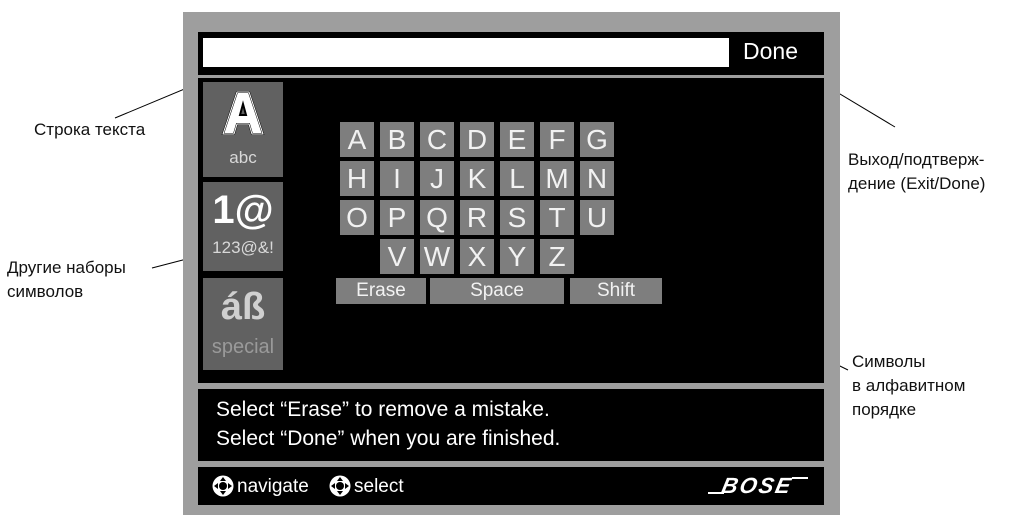 The width and height of the screenshot is (1031, 525). What do you see at coordinates (517, 139) in the screenshot?
I see `key-e: E` at bounding box center [517, 139].